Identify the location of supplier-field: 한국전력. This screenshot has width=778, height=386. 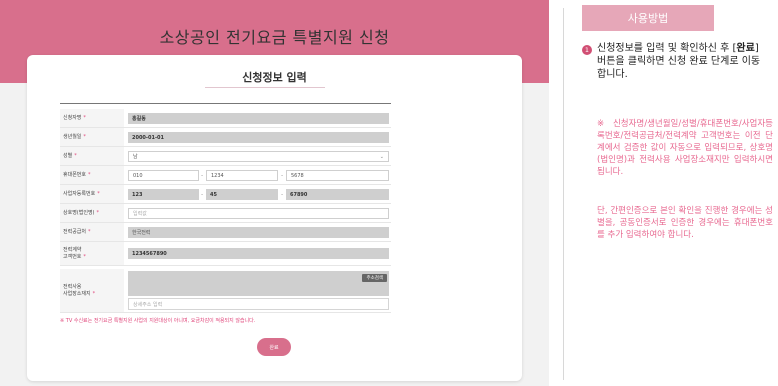
(258, 232).